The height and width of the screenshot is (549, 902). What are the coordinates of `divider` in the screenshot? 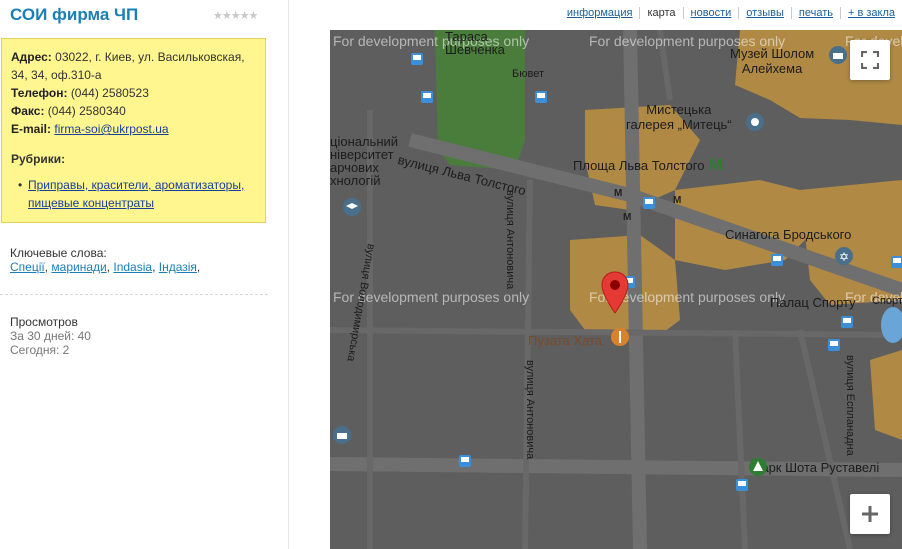 It's located at (134, 294).